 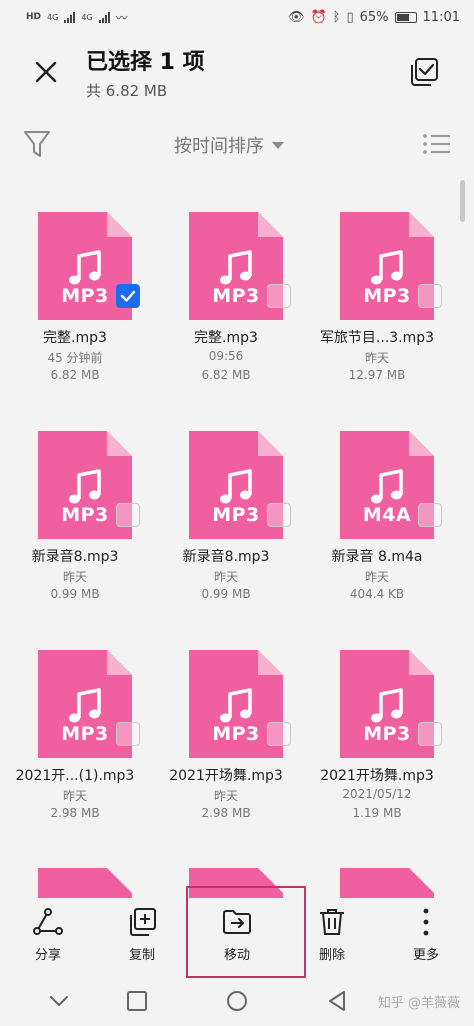 I want to click on sort-bar: 按时间排序, so click(x=237, y=146).